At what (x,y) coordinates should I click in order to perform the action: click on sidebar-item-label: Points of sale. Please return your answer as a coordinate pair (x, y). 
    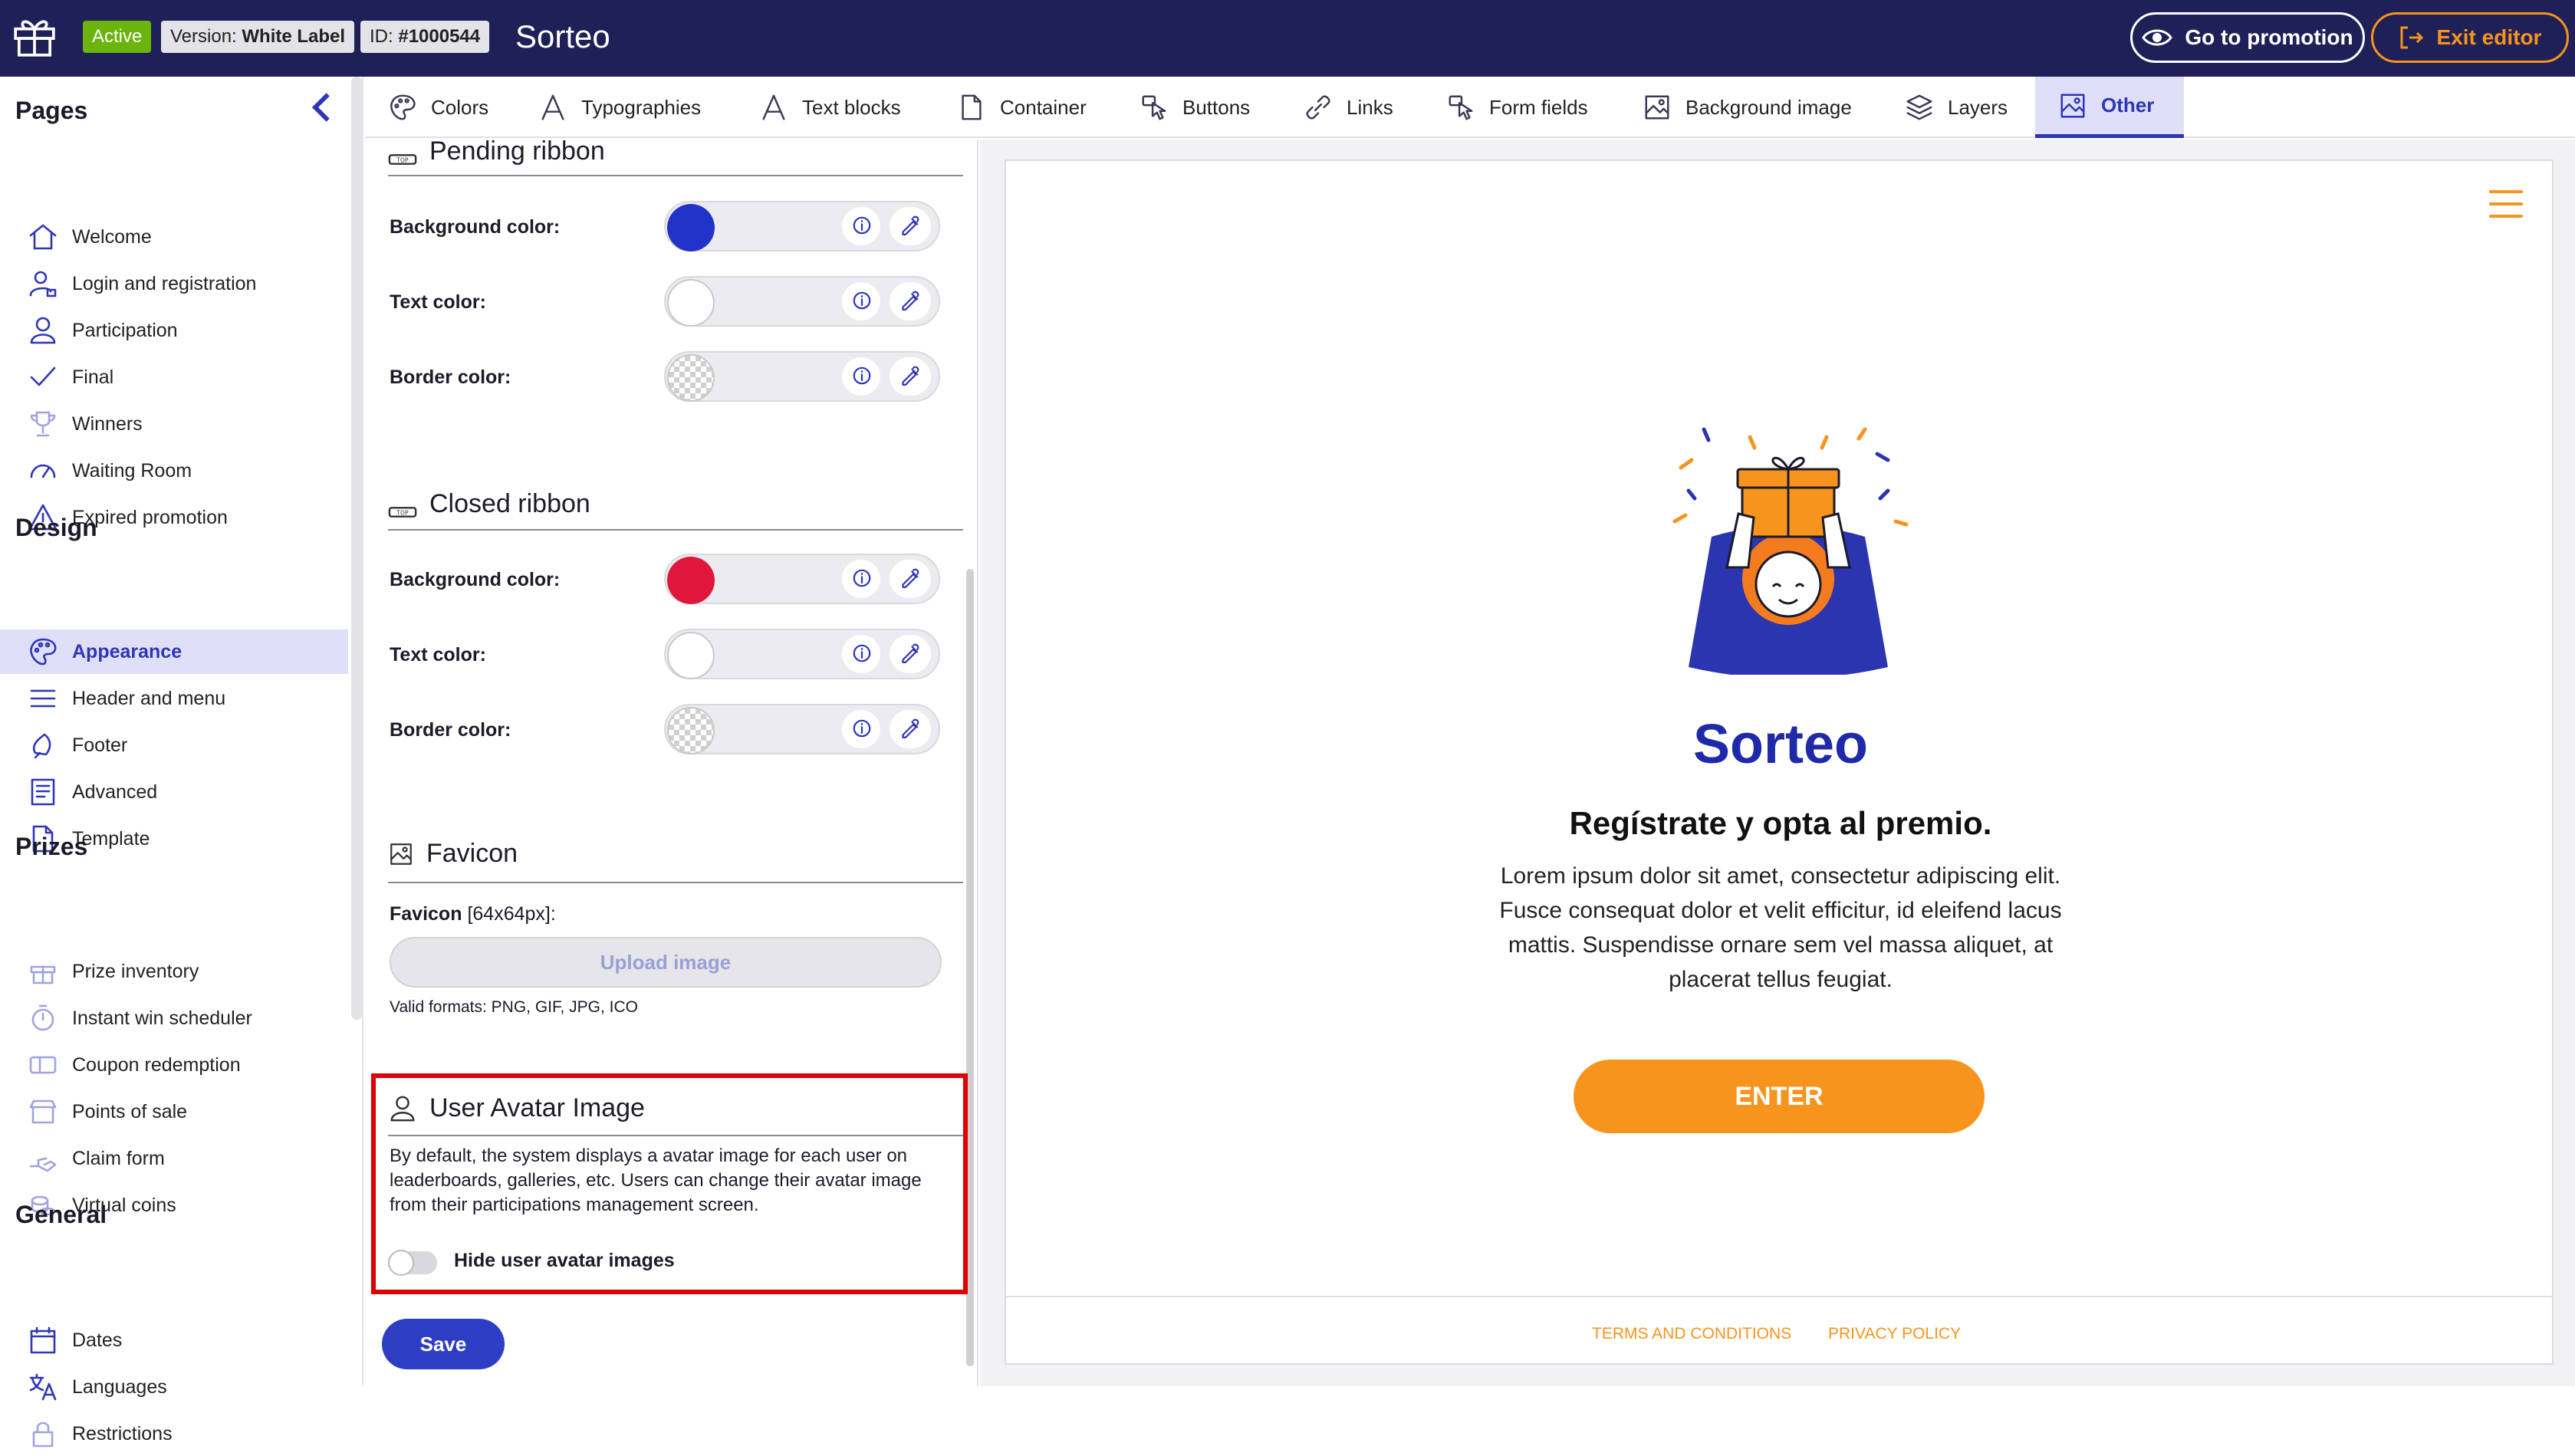
    Looking at the image, I should click on (130, 1111).